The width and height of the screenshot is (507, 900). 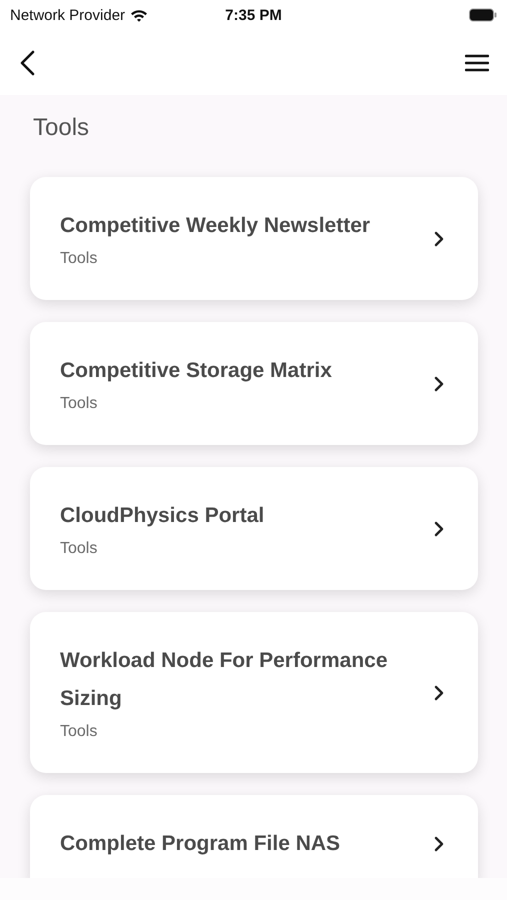 What do you see at coordinates (163, 516) in the screenshot?
I see `tool-title: CloudPhysics Portal` at bounding box center [163, 516].